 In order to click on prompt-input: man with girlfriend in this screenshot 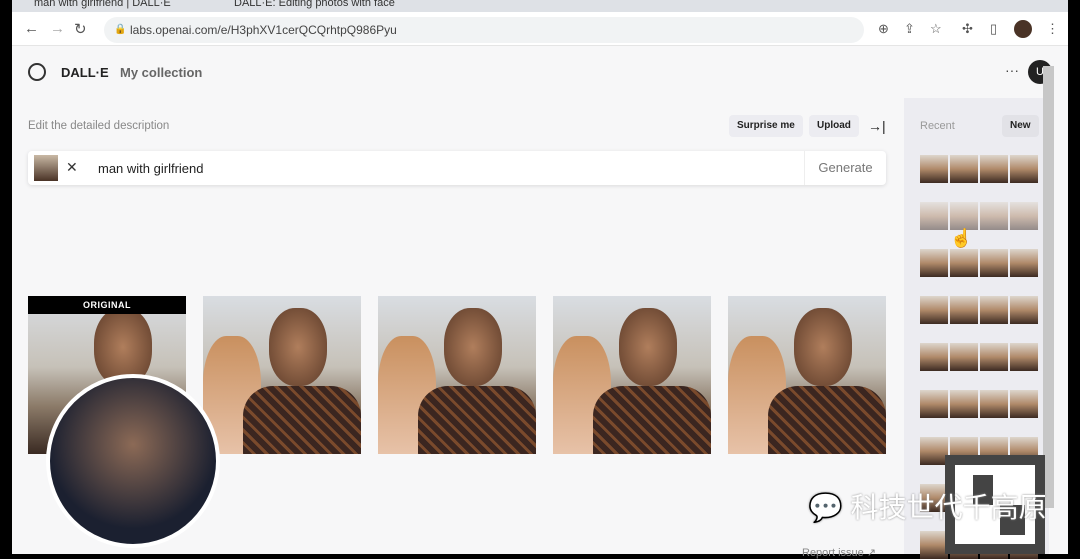, I will do `click(151, 168)`.